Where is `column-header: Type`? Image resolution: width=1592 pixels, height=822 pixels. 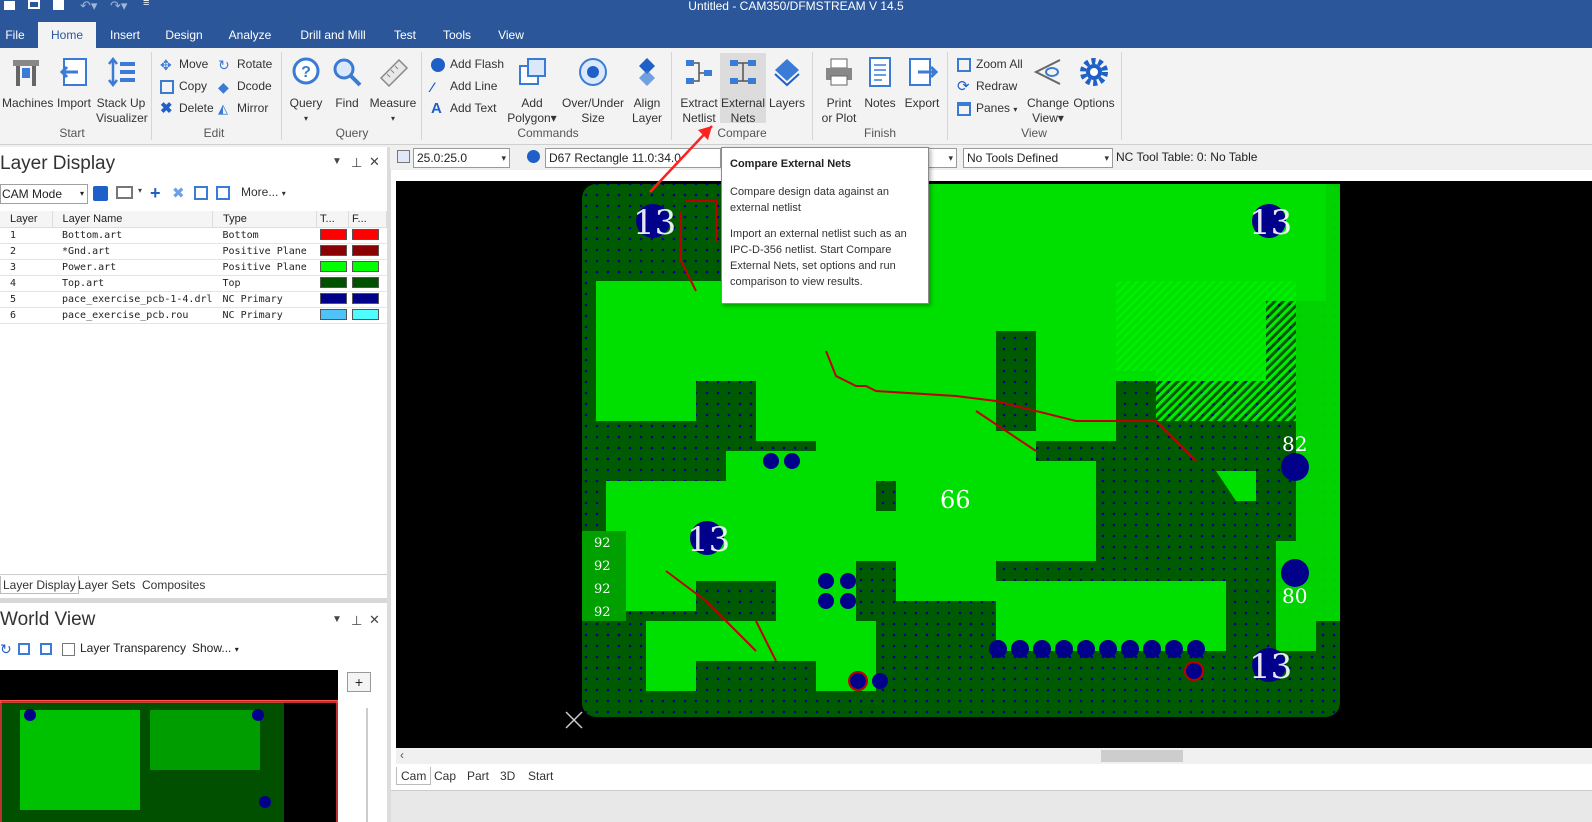
column-header: Type is located at coordinates (265, 219).